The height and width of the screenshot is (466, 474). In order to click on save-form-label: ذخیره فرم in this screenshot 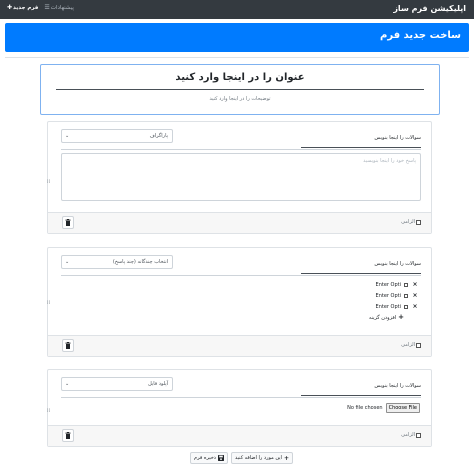, I will do `click(205, 458)`.